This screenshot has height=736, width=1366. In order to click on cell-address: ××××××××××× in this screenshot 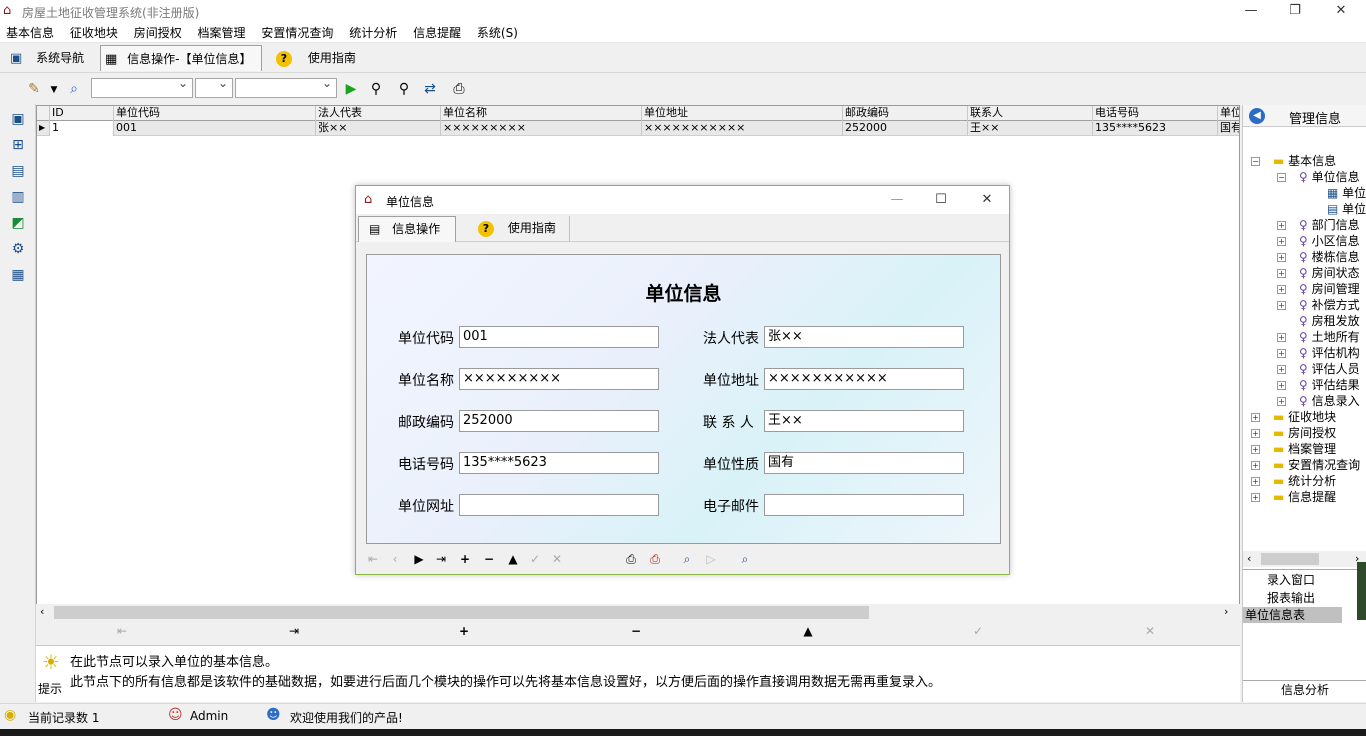, I will do `click(742, 128)`.